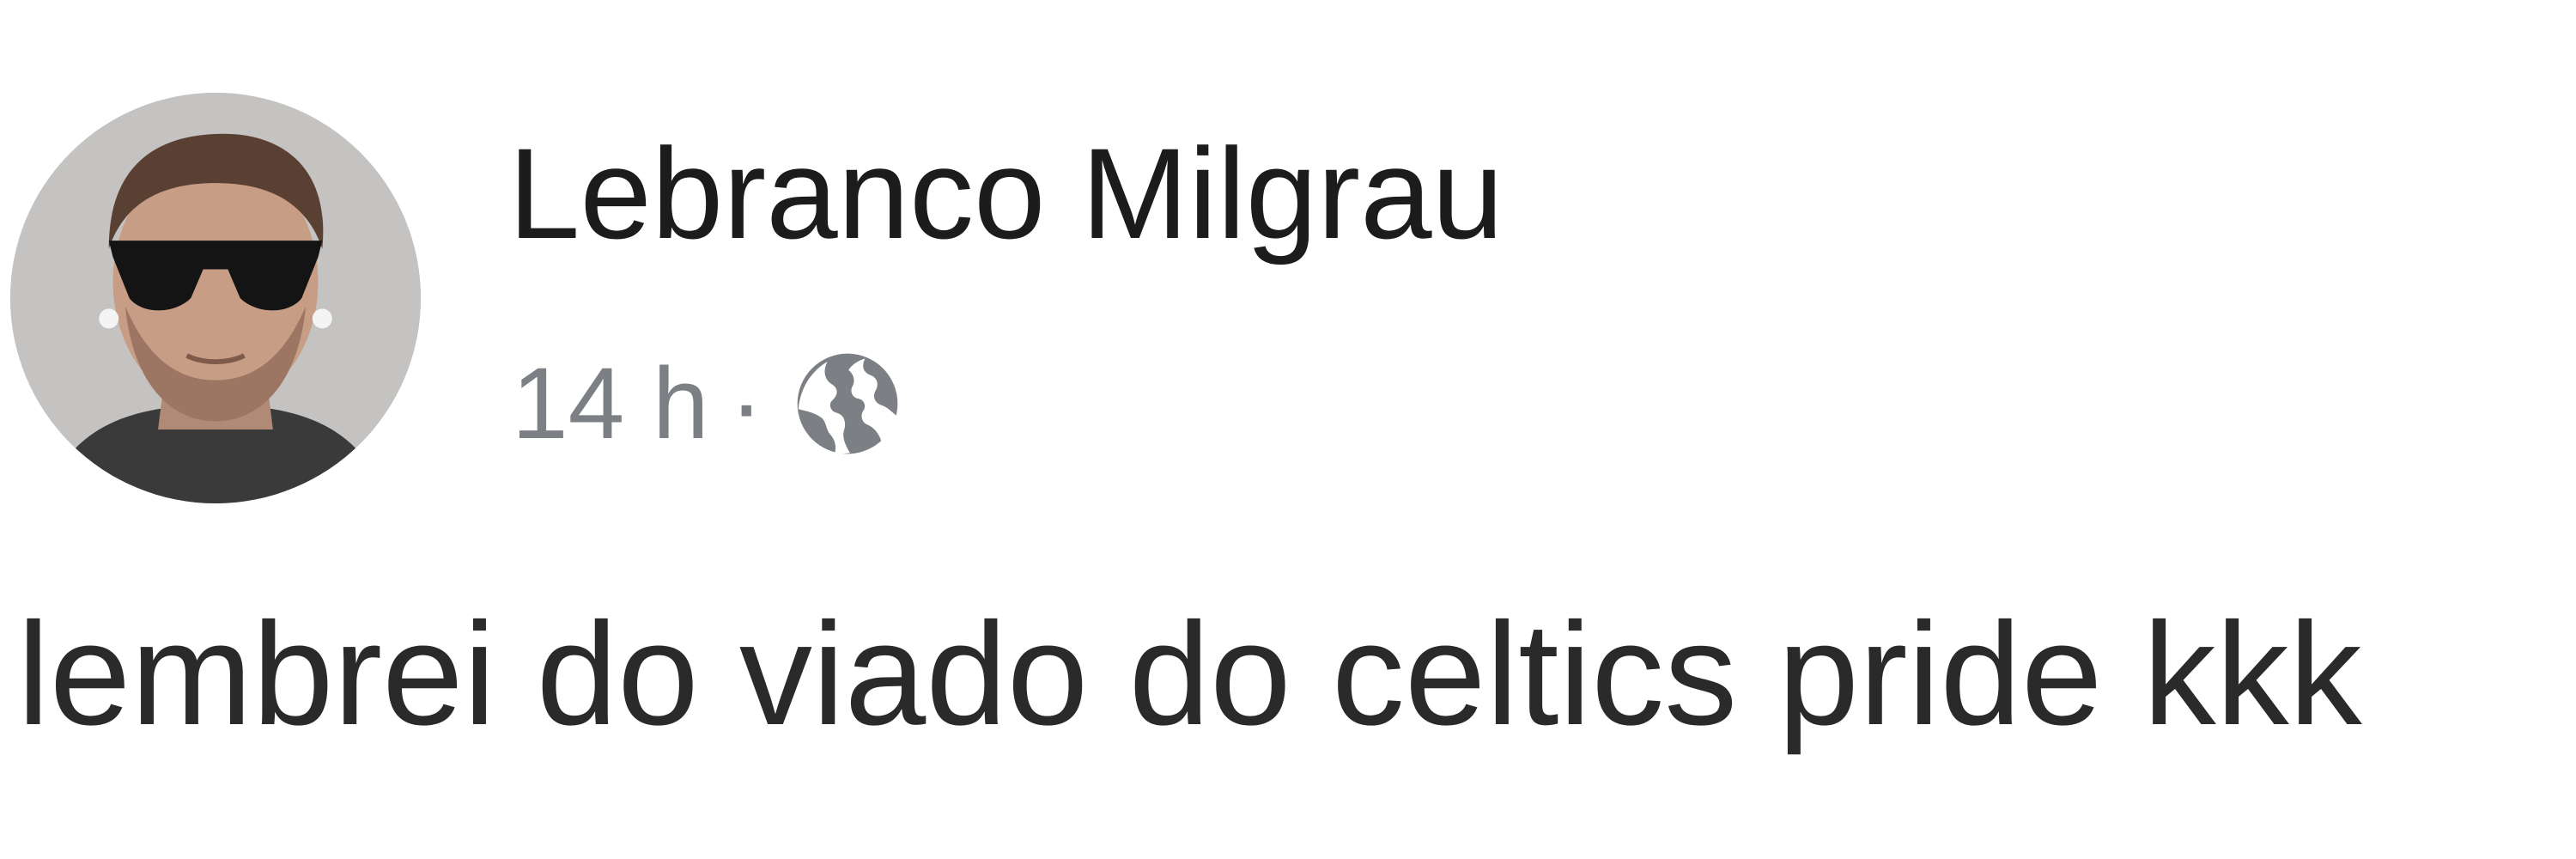  I want to click on author-name: Lebranco Milgrau, so click(1006, 193).